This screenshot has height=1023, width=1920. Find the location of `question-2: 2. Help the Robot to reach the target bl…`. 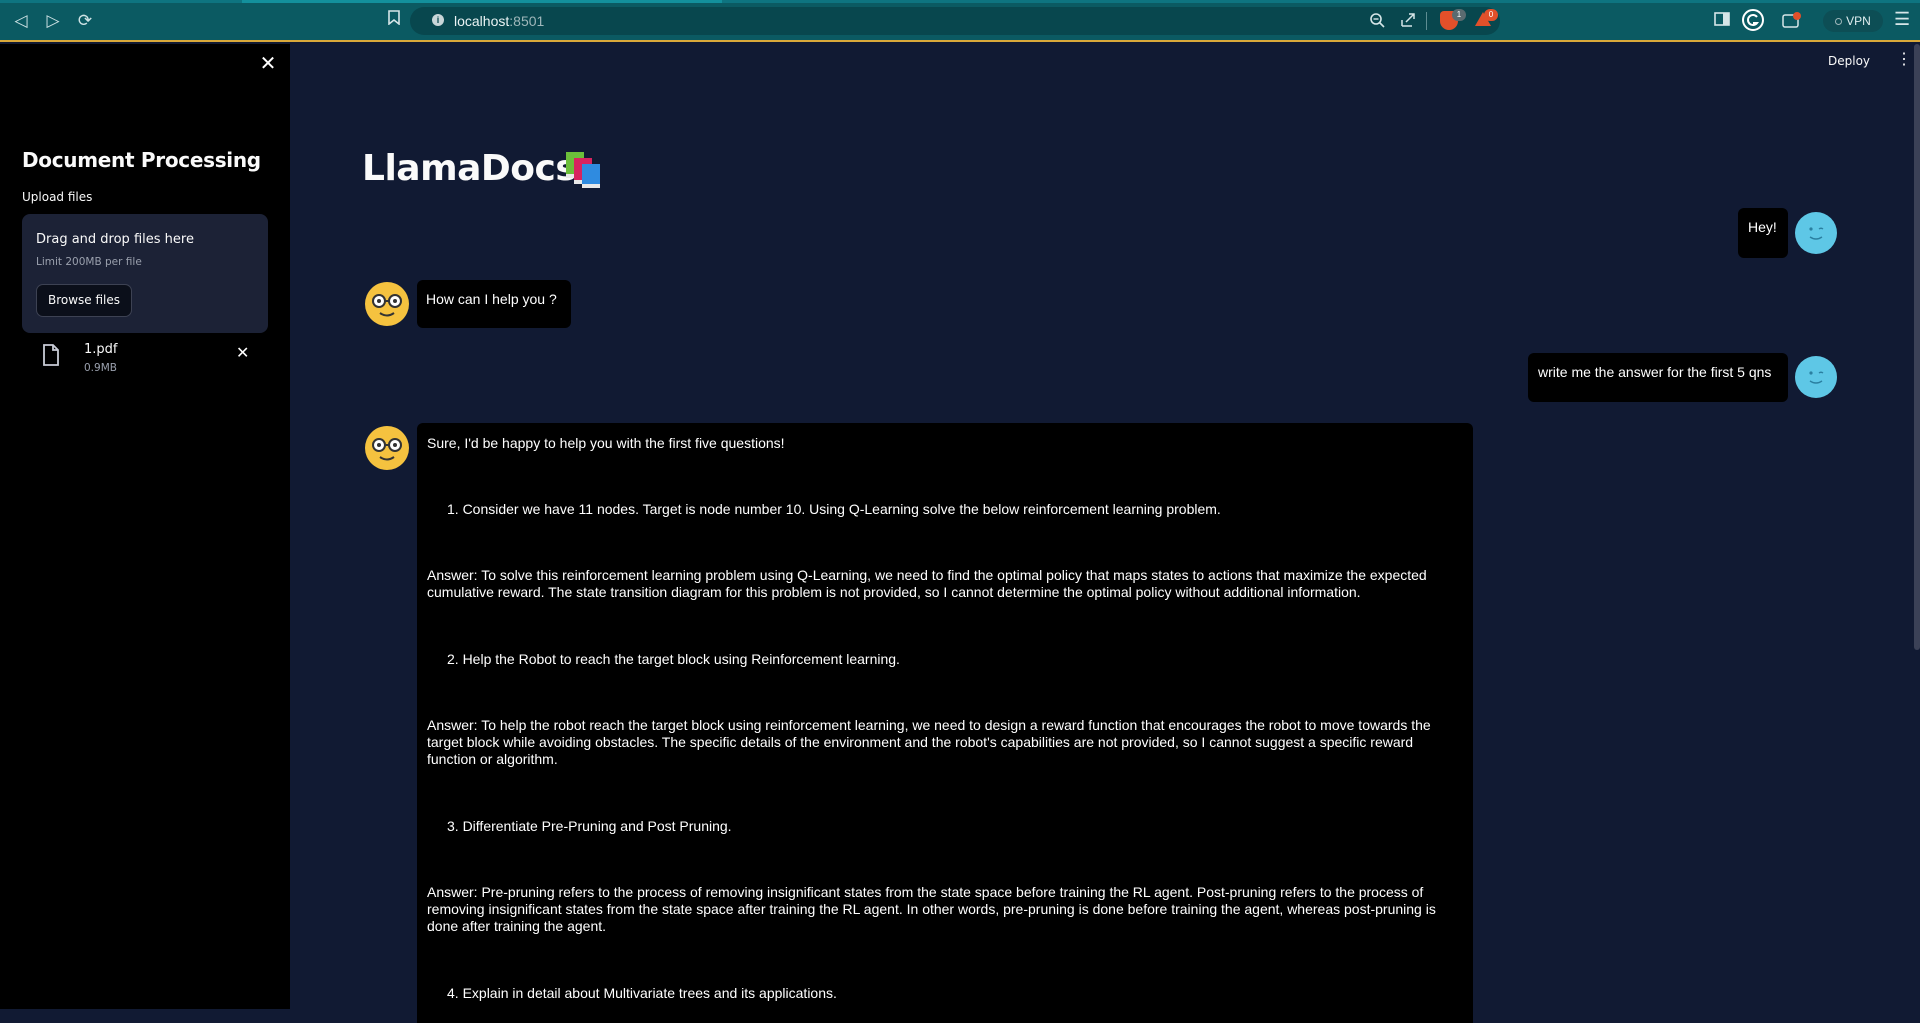

question-2: 2. Help the Robot to reach the target bl… is located at coordinates (673, 659).